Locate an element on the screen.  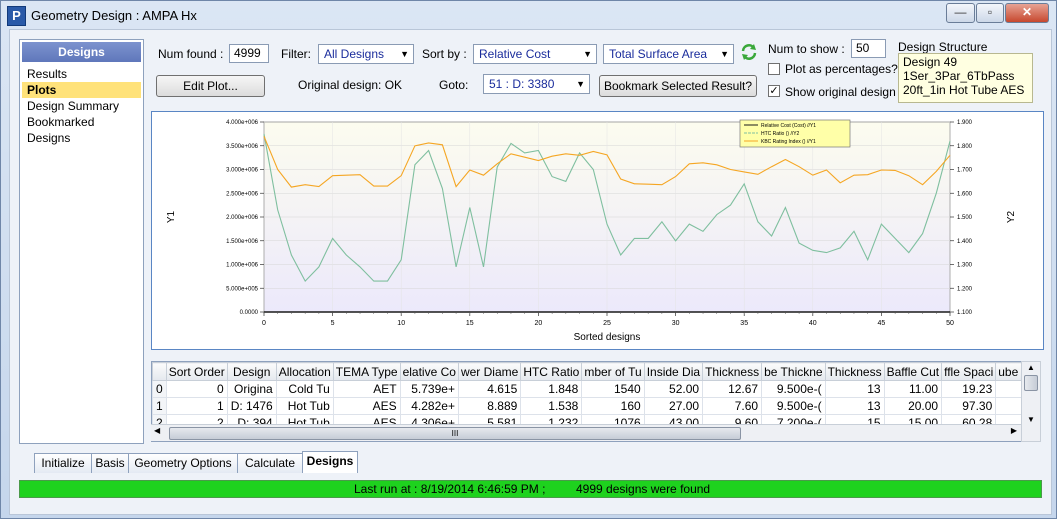
scrollbar-thumb: III is located at coordinates (455, 433).